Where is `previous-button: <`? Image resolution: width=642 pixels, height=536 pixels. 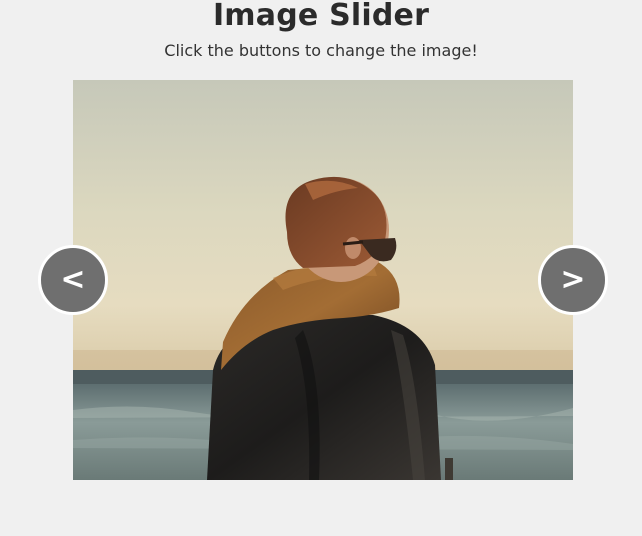
previous-button: < is located at coordinates (73, 280).